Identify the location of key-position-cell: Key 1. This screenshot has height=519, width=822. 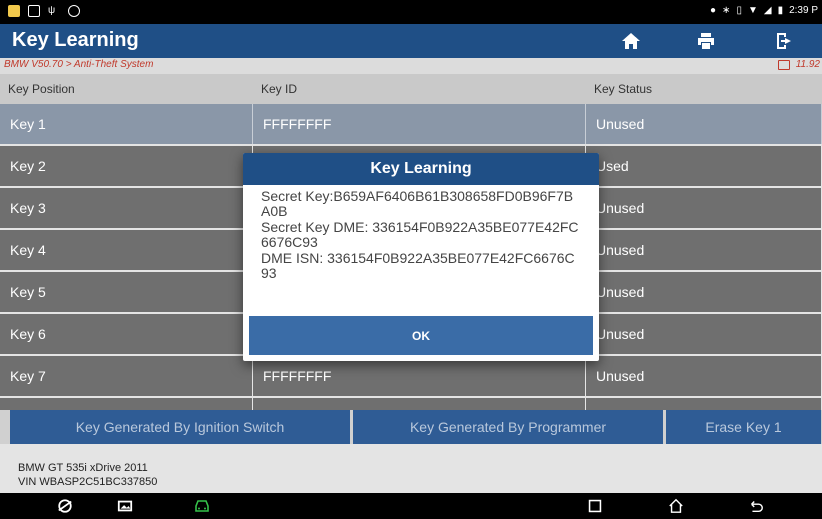
(126, 124).